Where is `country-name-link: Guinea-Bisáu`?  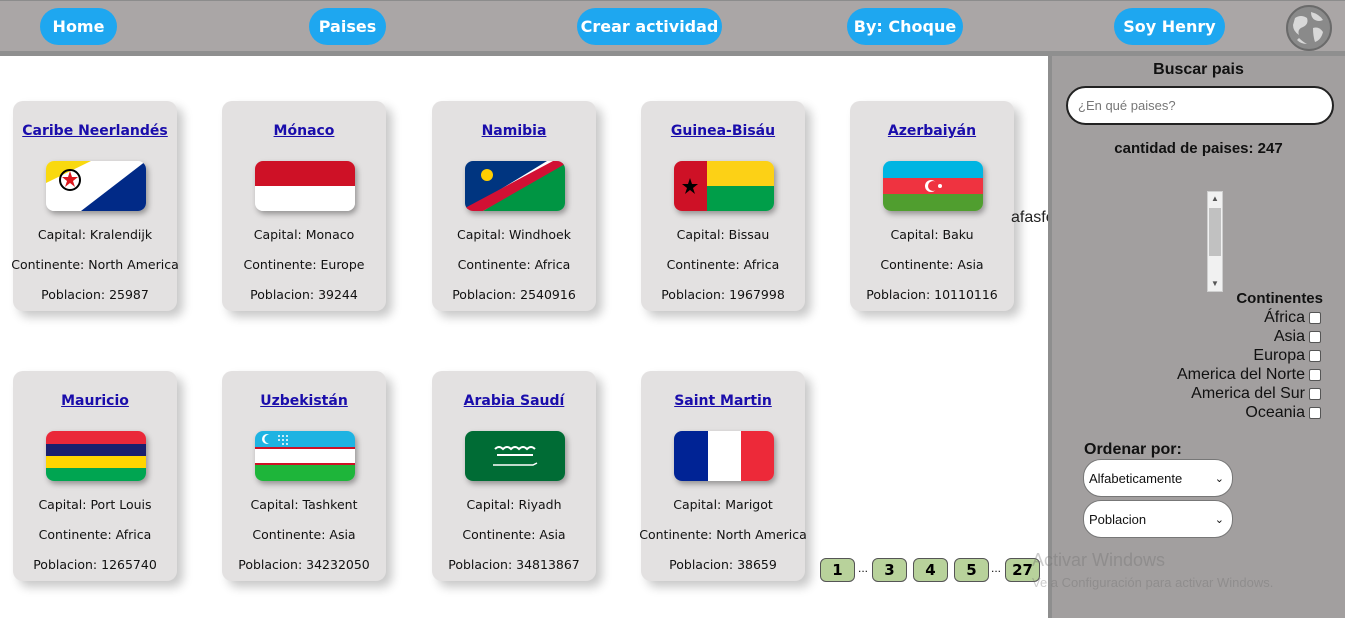 country-name-link: Guinea-Bisáu is located at coordinates (723, 131).